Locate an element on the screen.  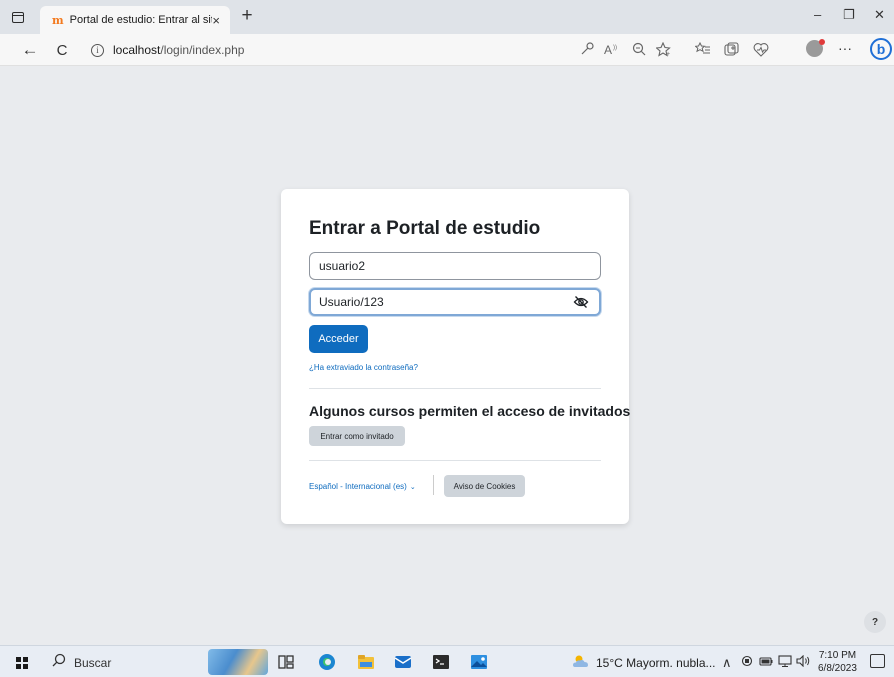
clock: 7:10 PM 6/8/2023 is located at coordinates (837, 662).